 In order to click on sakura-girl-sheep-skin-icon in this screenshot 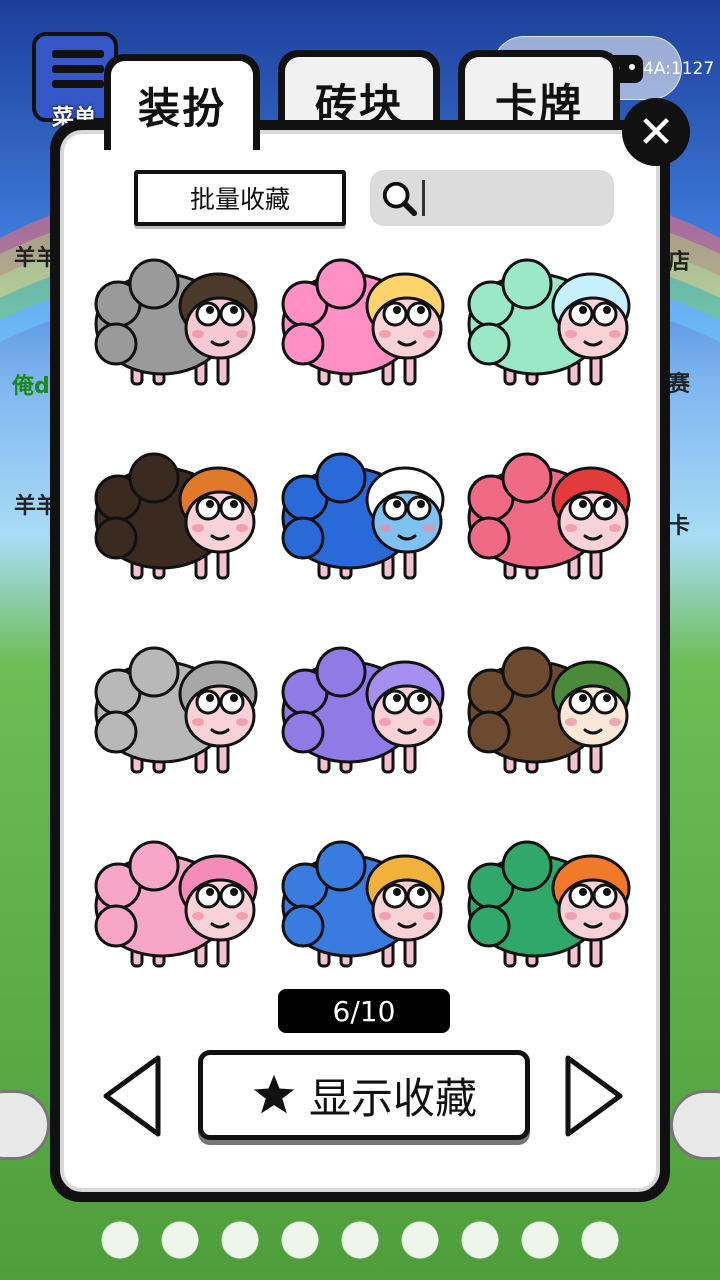, I will do `click(176, 904)`.